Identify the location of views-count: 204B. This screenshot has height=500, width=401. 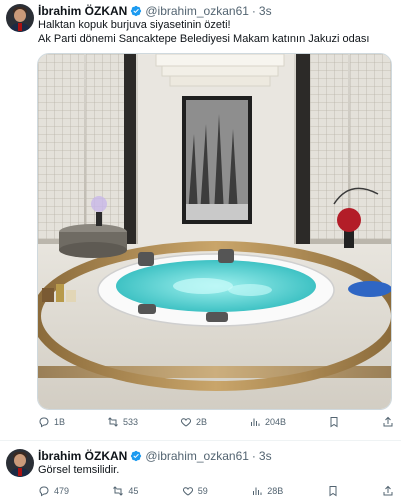
(275, 422).